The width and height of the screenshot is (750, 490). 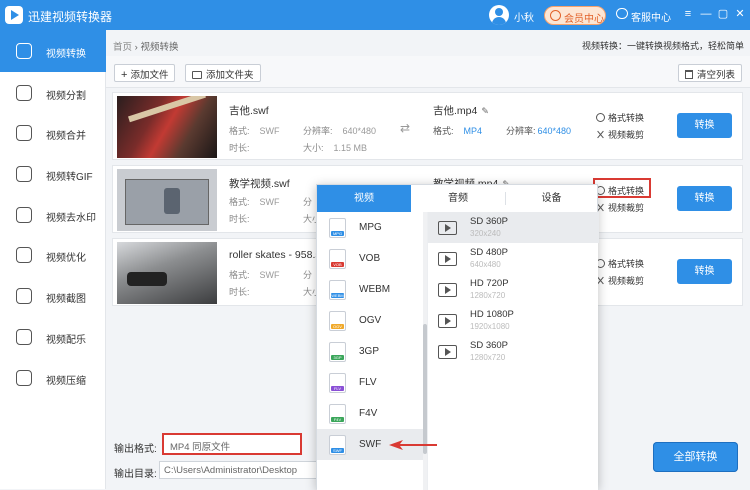 What do you see at coordinates (232, 444) in the screenshot?
I see `output-format-select: MP4 同原文件` at bounding box center [232, 444].